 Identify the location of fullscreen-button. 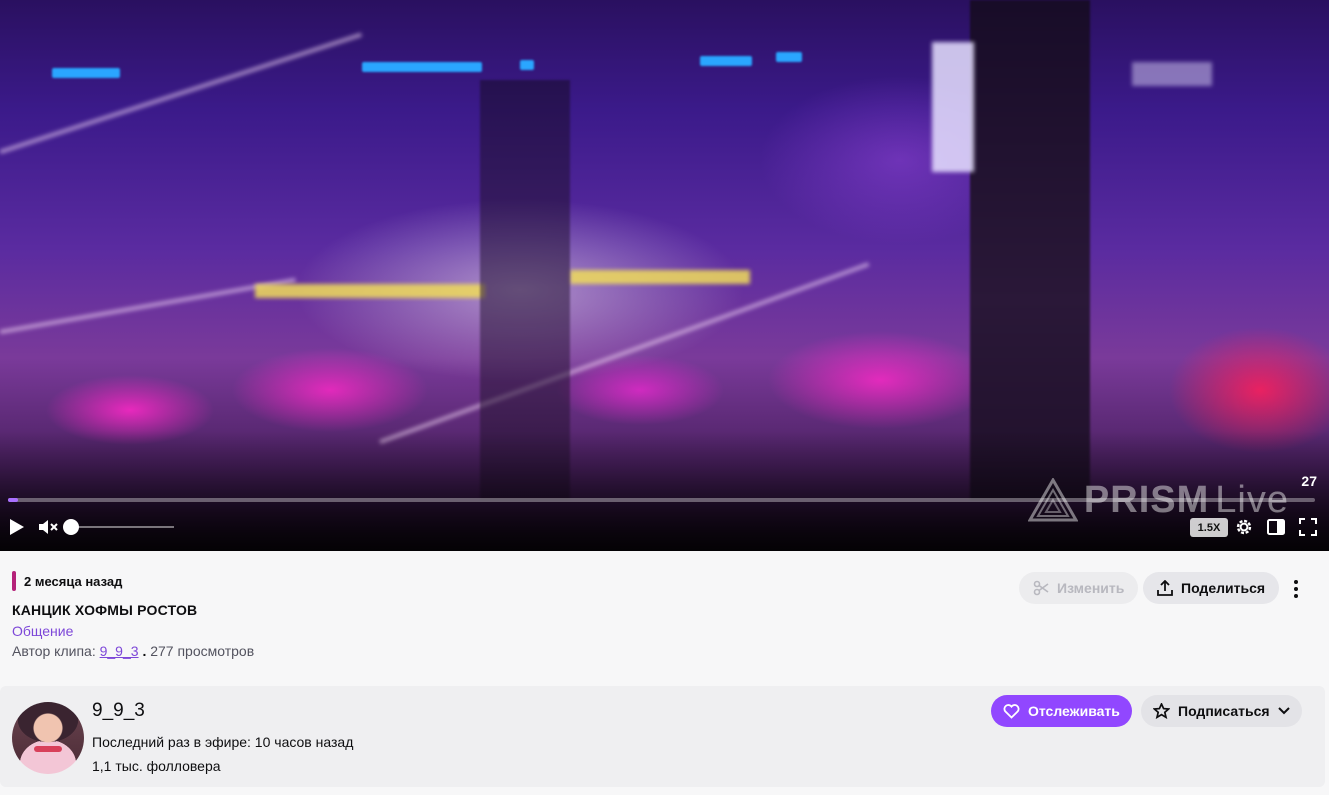
(1308, 527).